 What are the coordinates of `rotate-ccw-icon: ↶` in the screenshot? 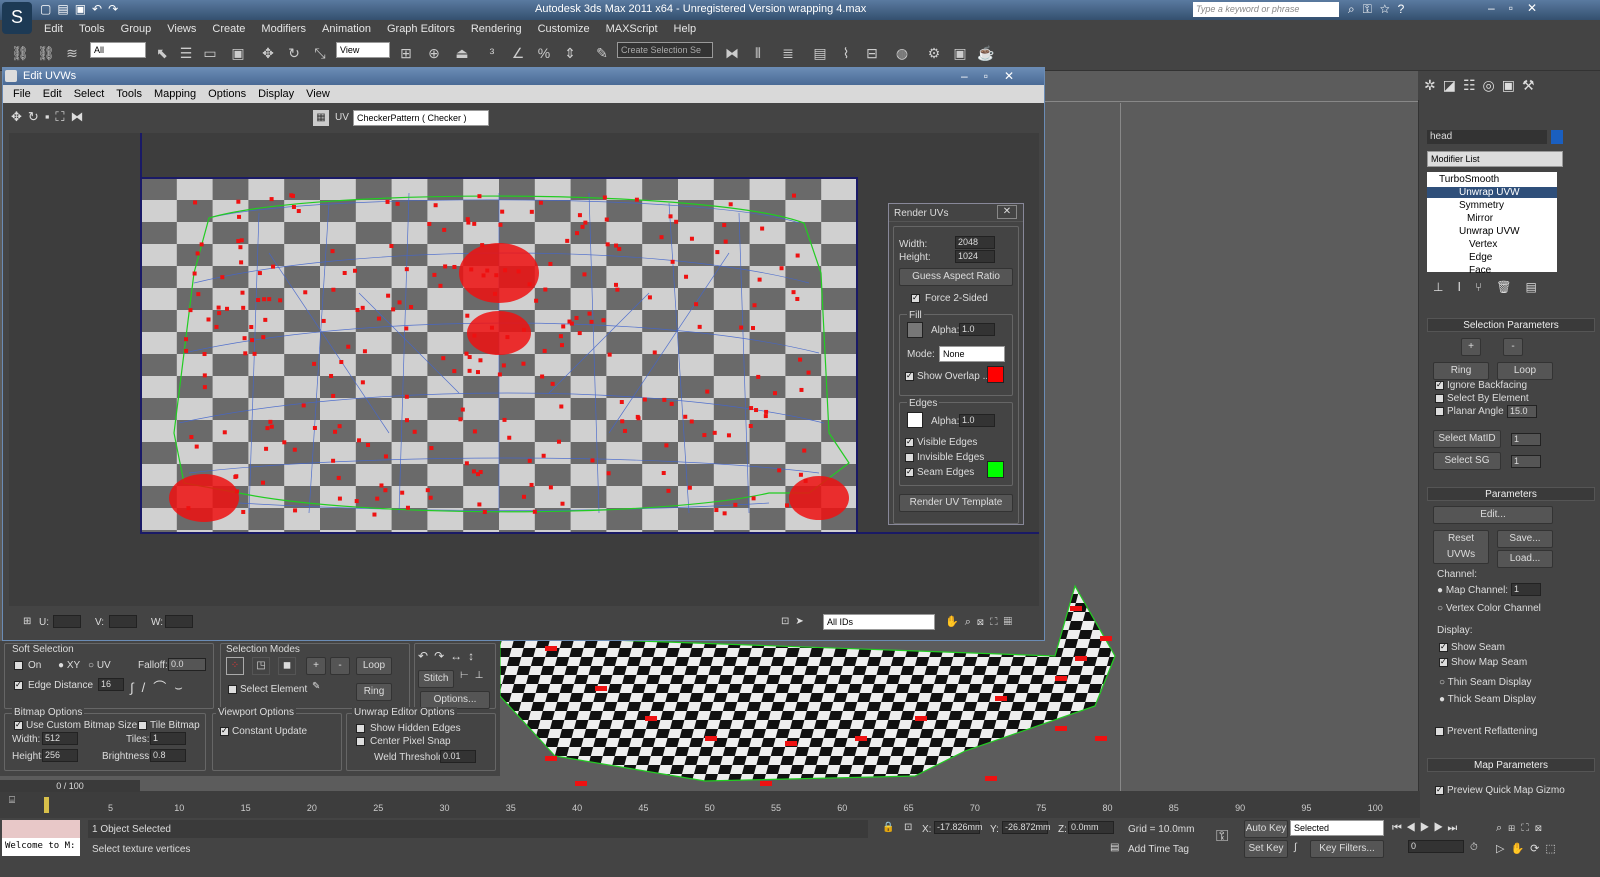 It's located at (426, 656).